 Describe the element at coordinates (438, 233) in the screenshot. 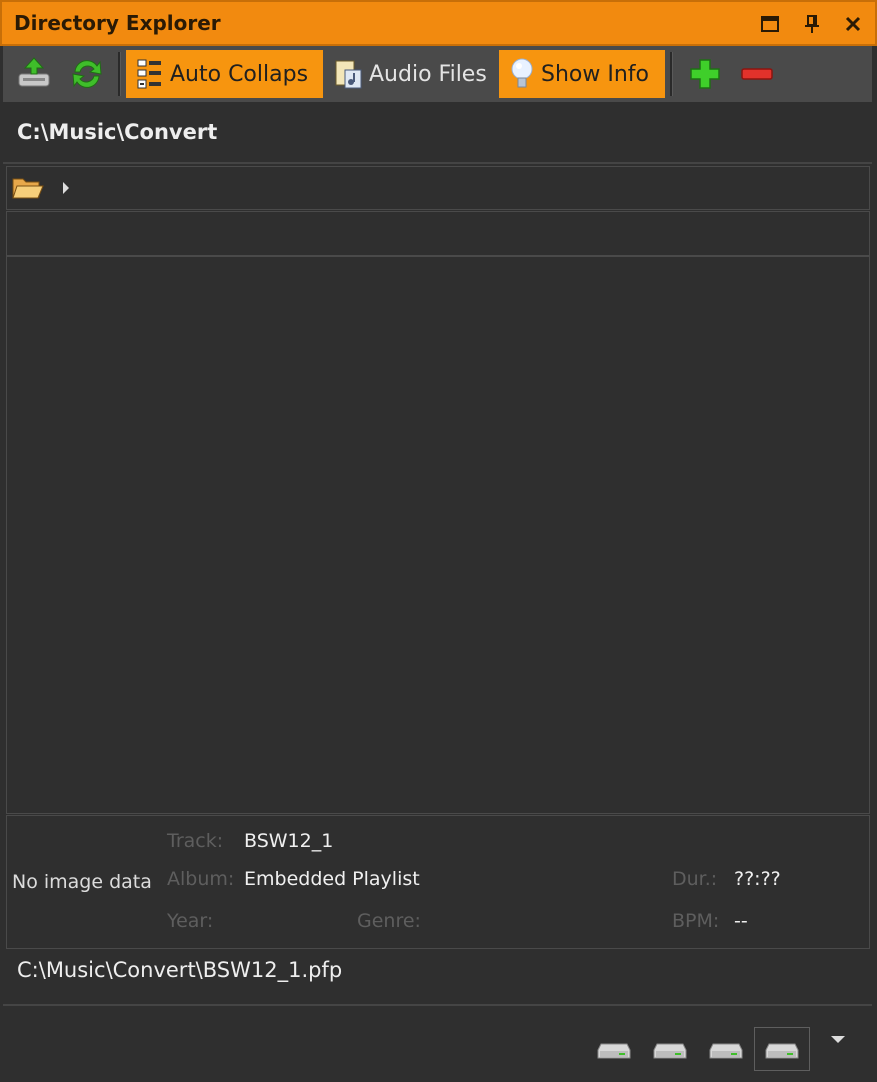

I see `filter-bar` at that location.